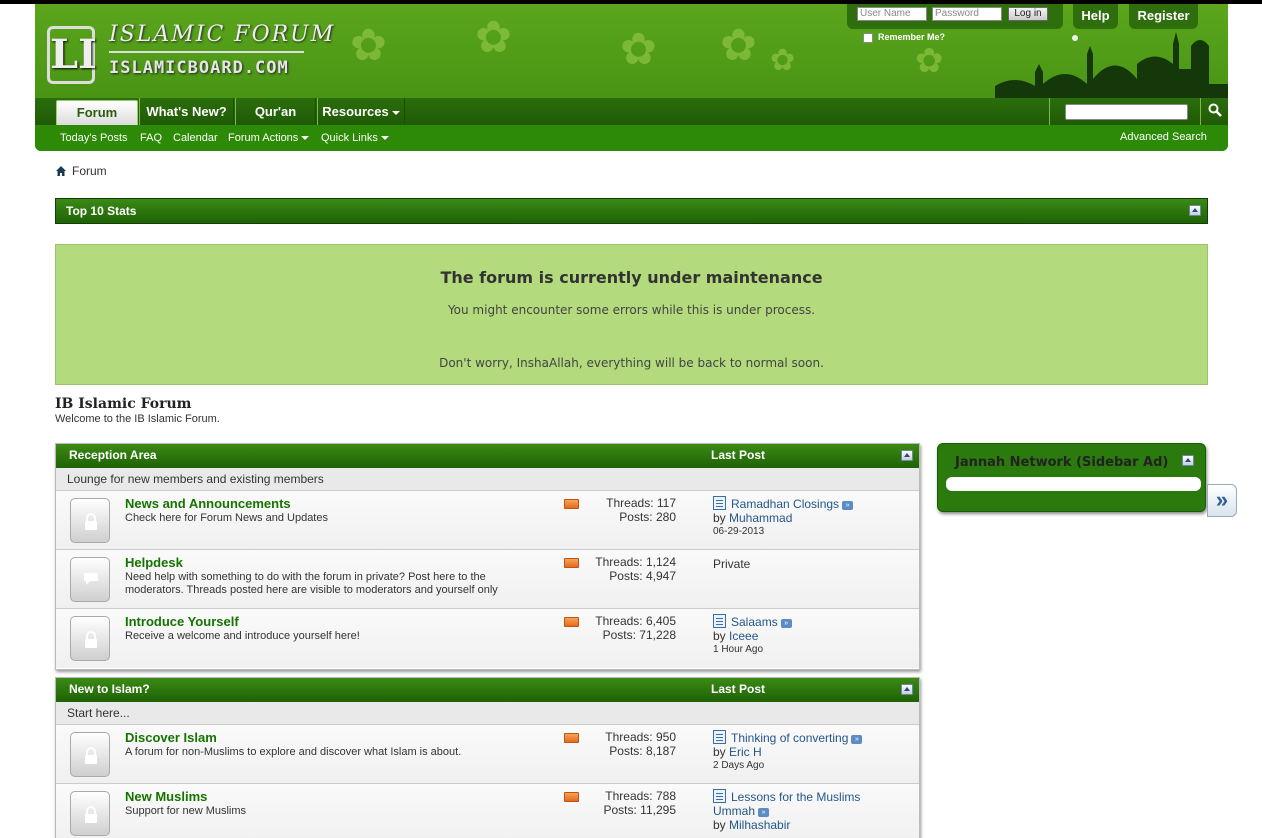  I want to click on notice-title: The forum is currently under maintenance, so click(631, 277).